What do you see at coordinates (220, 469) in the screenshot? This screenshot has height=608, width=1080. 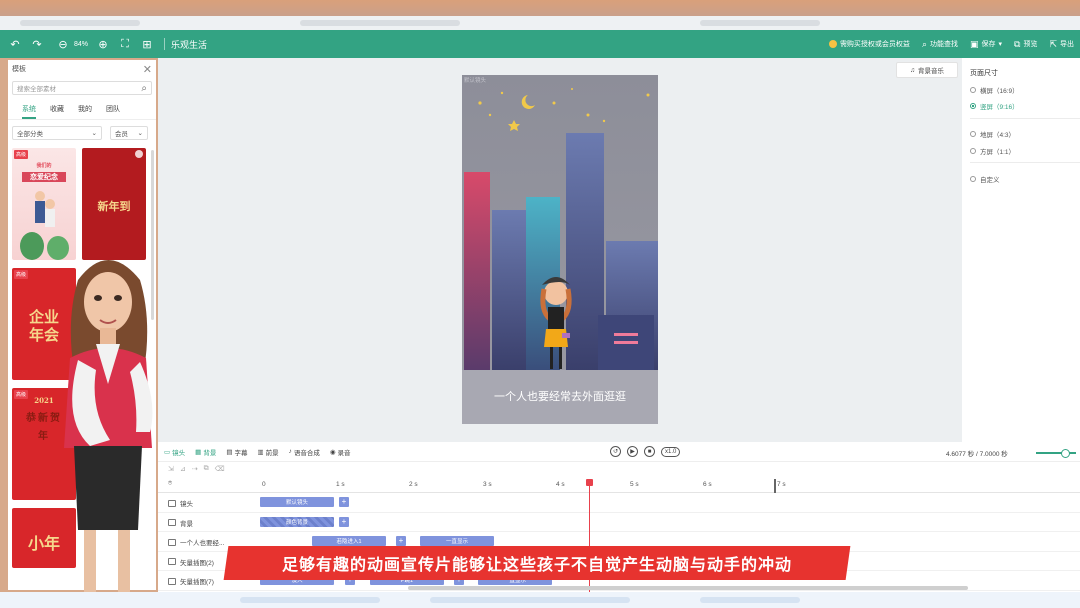 I see `delete-icon: ⌫` at bounding box center [220, 469].